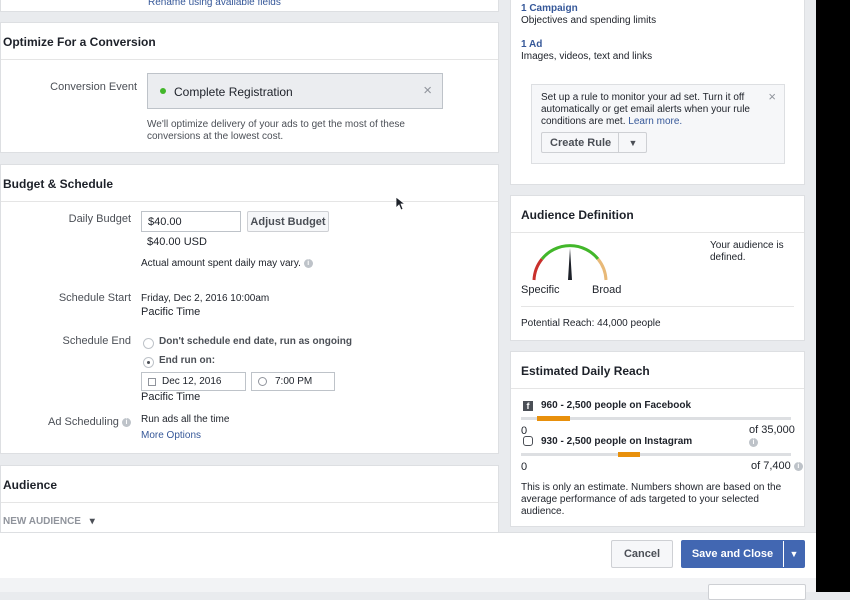 This screenshot has height=600, width=850. I want to click on conversion-event-label: Conversion Event, so click(93, 87).